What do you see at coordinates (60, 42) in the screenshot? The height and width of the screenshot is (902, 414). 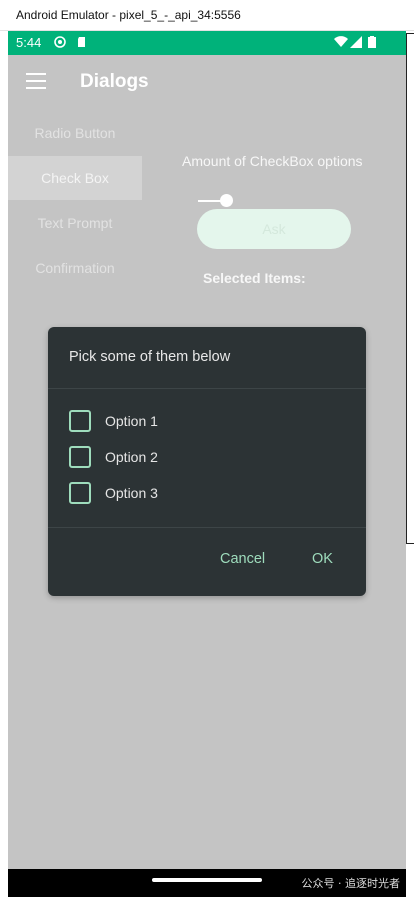 I see `notification-icon` at bounding box center [60, 42].